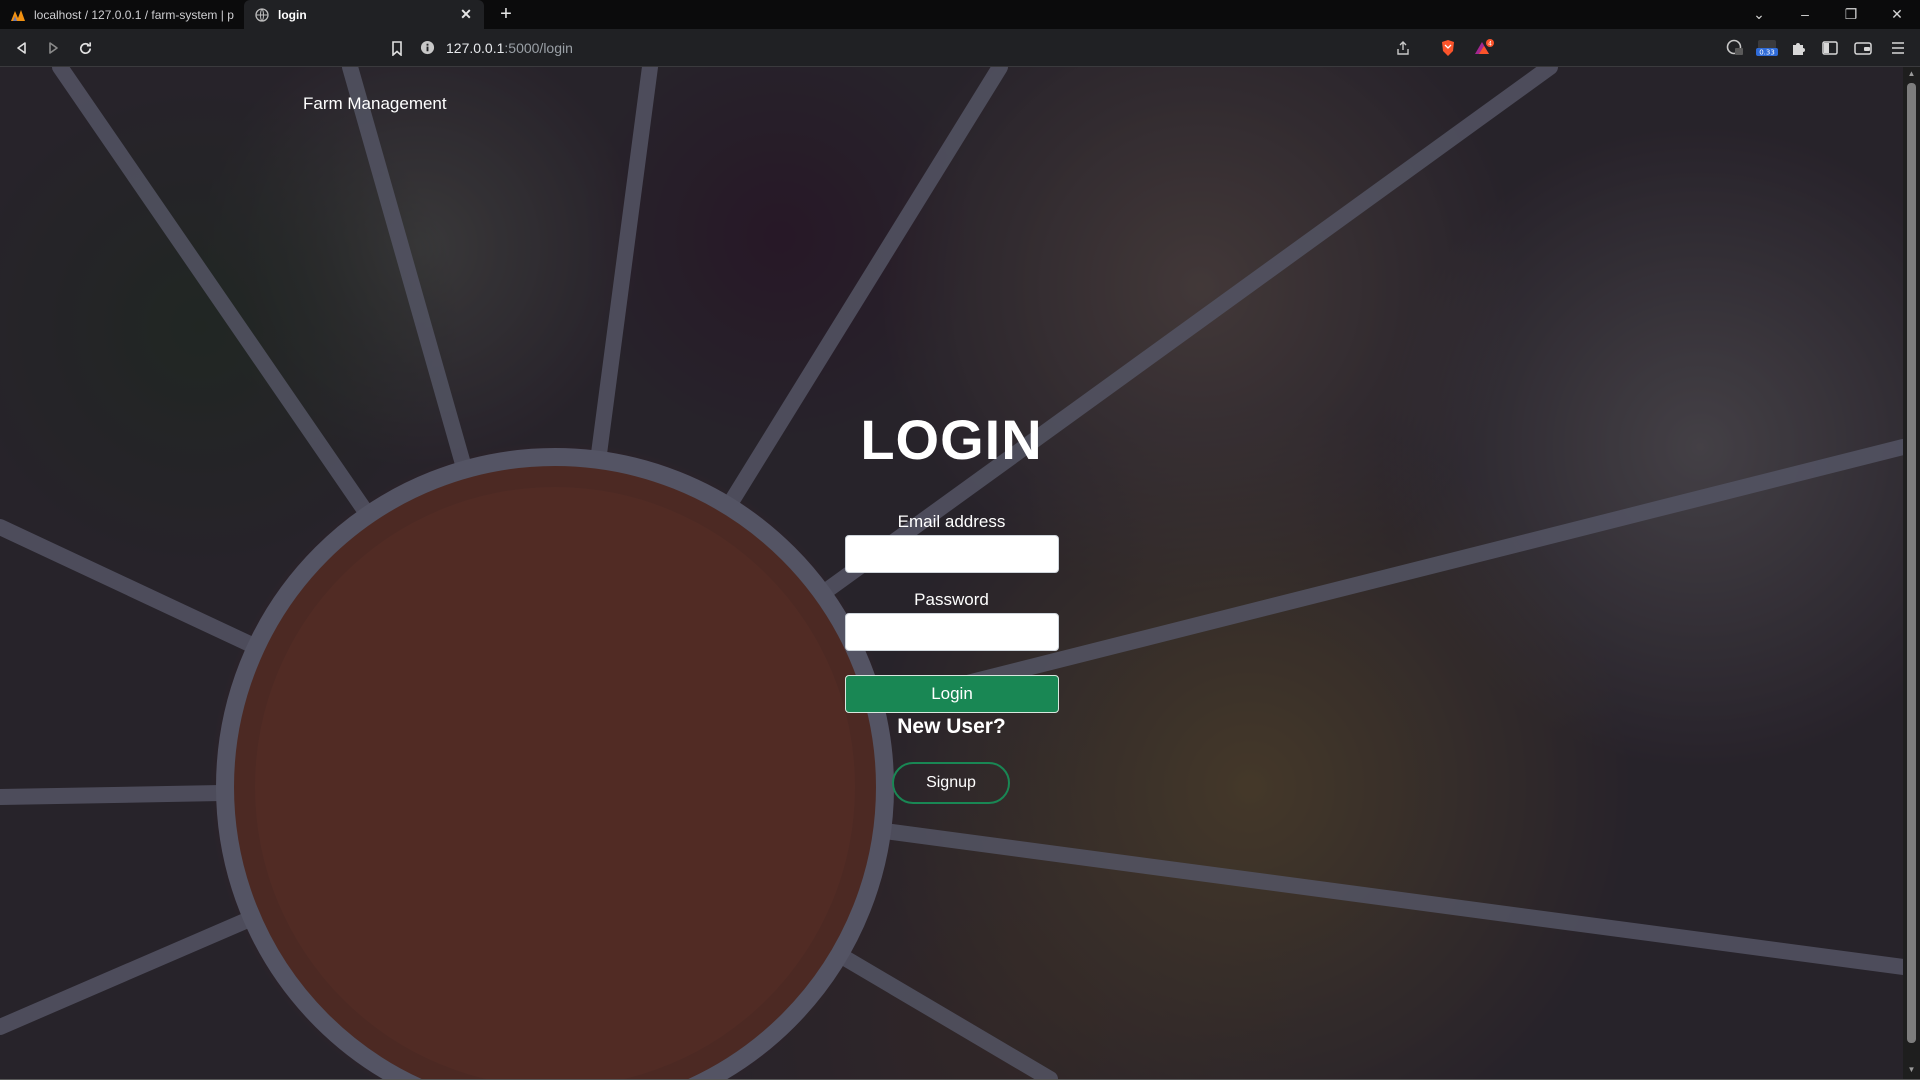 The image size is (1920, 1080). I want to click on reload-icon, so click(85, 48).